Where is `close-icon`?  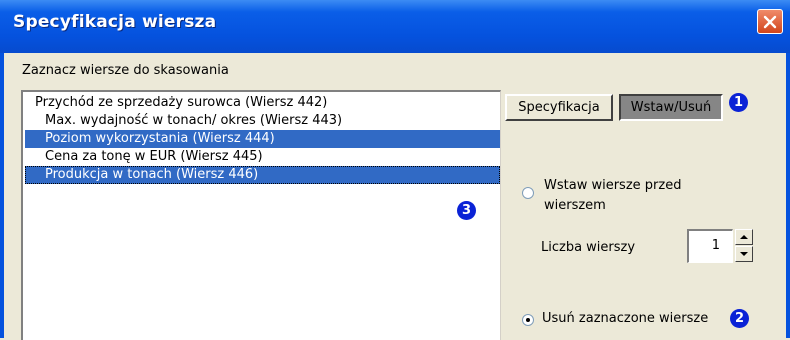 close-icon is located at coordinates (770, 22).